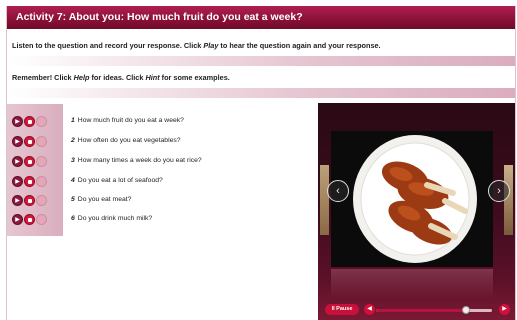  I want to click on question-6-controls: ▶, so click(29, 220).